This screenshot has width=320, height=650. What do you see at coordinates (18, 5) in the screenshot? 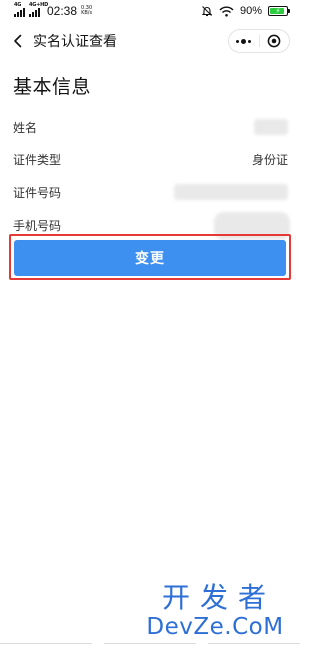
I see `network-type-1: 4G` at bounding box center [18, 5].